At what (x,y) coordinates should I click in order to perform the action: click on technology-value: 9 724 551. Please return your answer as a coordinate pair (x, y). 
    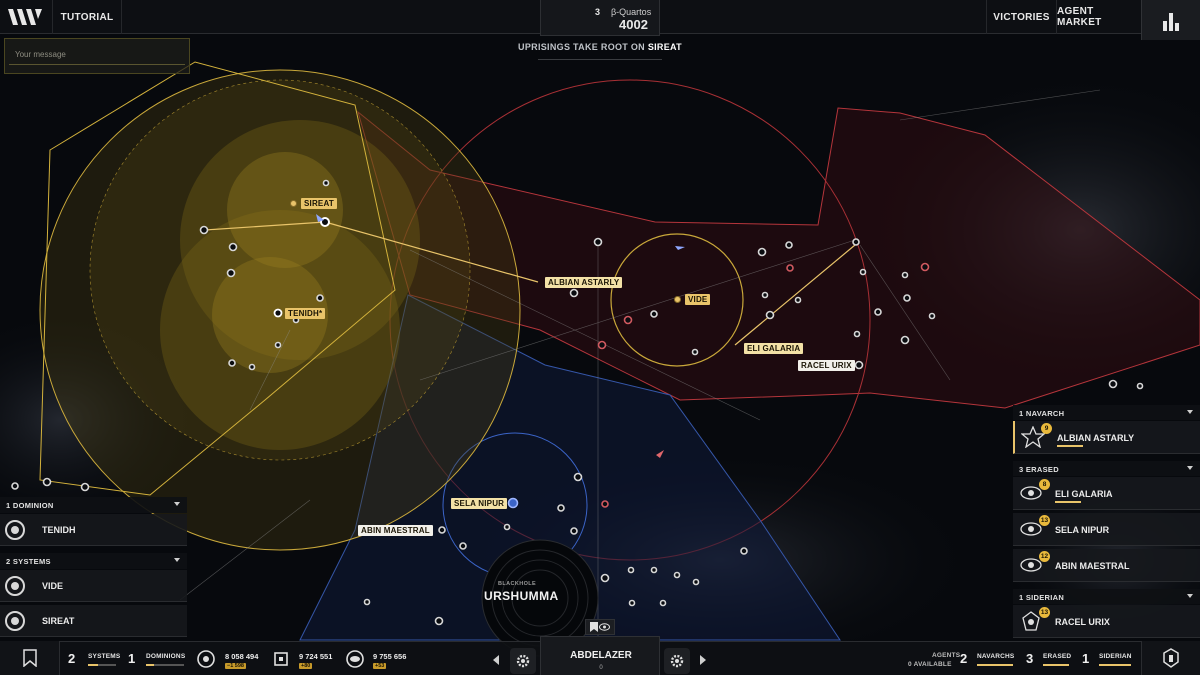
    Looking at the image, I should click on (316, 656).